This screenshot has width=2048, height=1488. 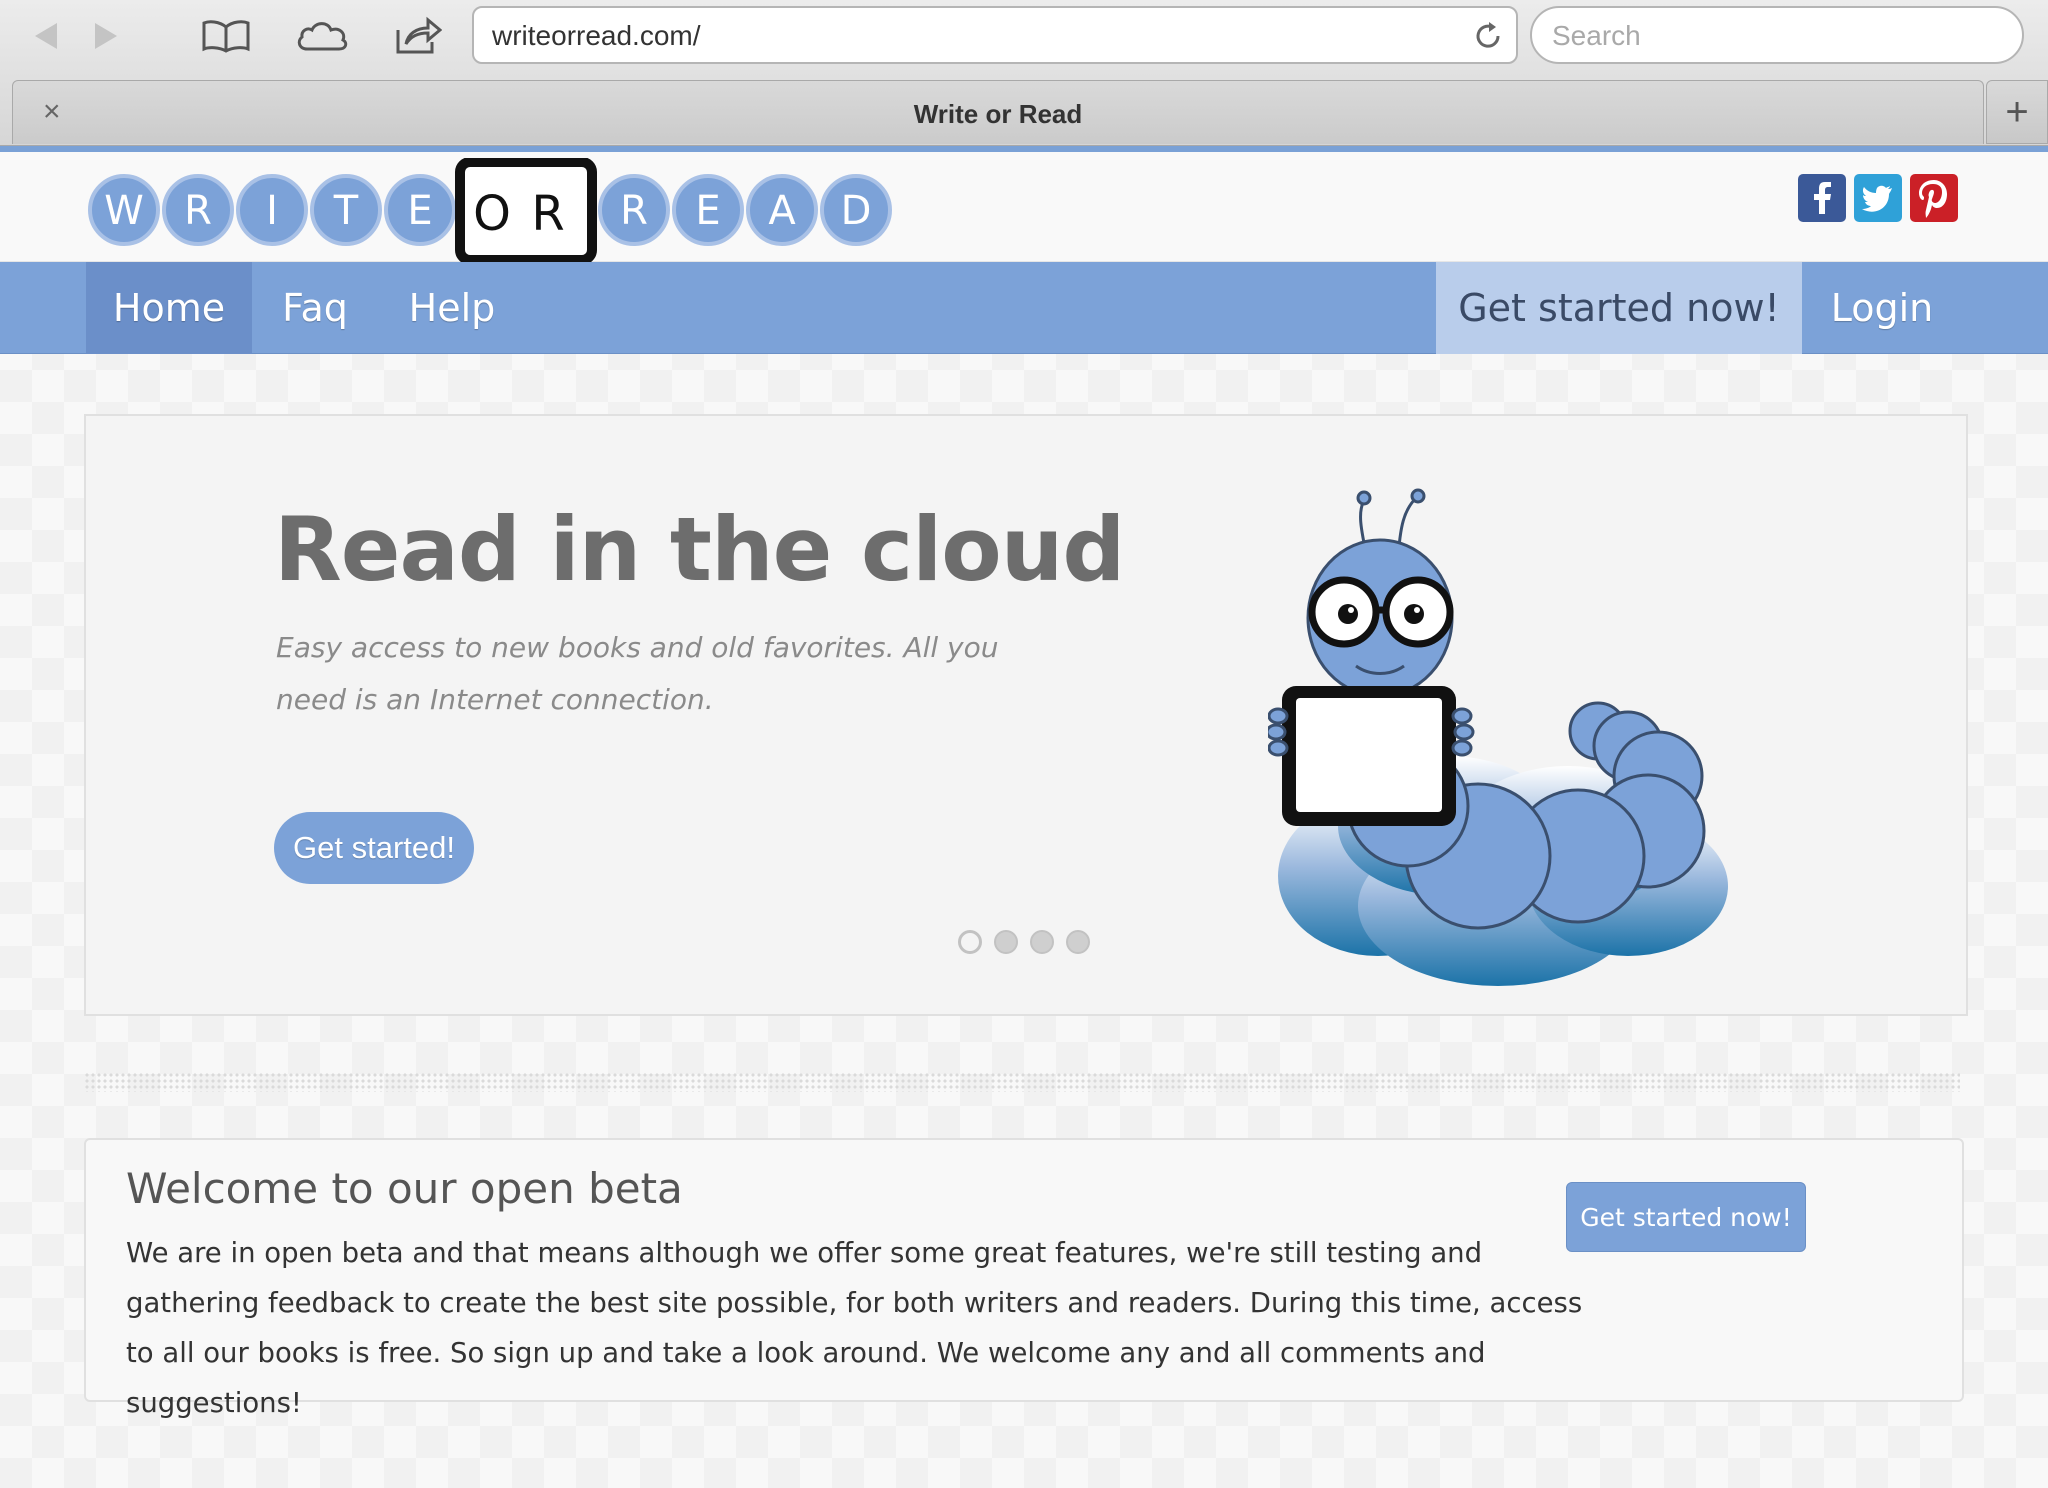 I want to click on logo-or-letter: O, so click(x=492, y=214).